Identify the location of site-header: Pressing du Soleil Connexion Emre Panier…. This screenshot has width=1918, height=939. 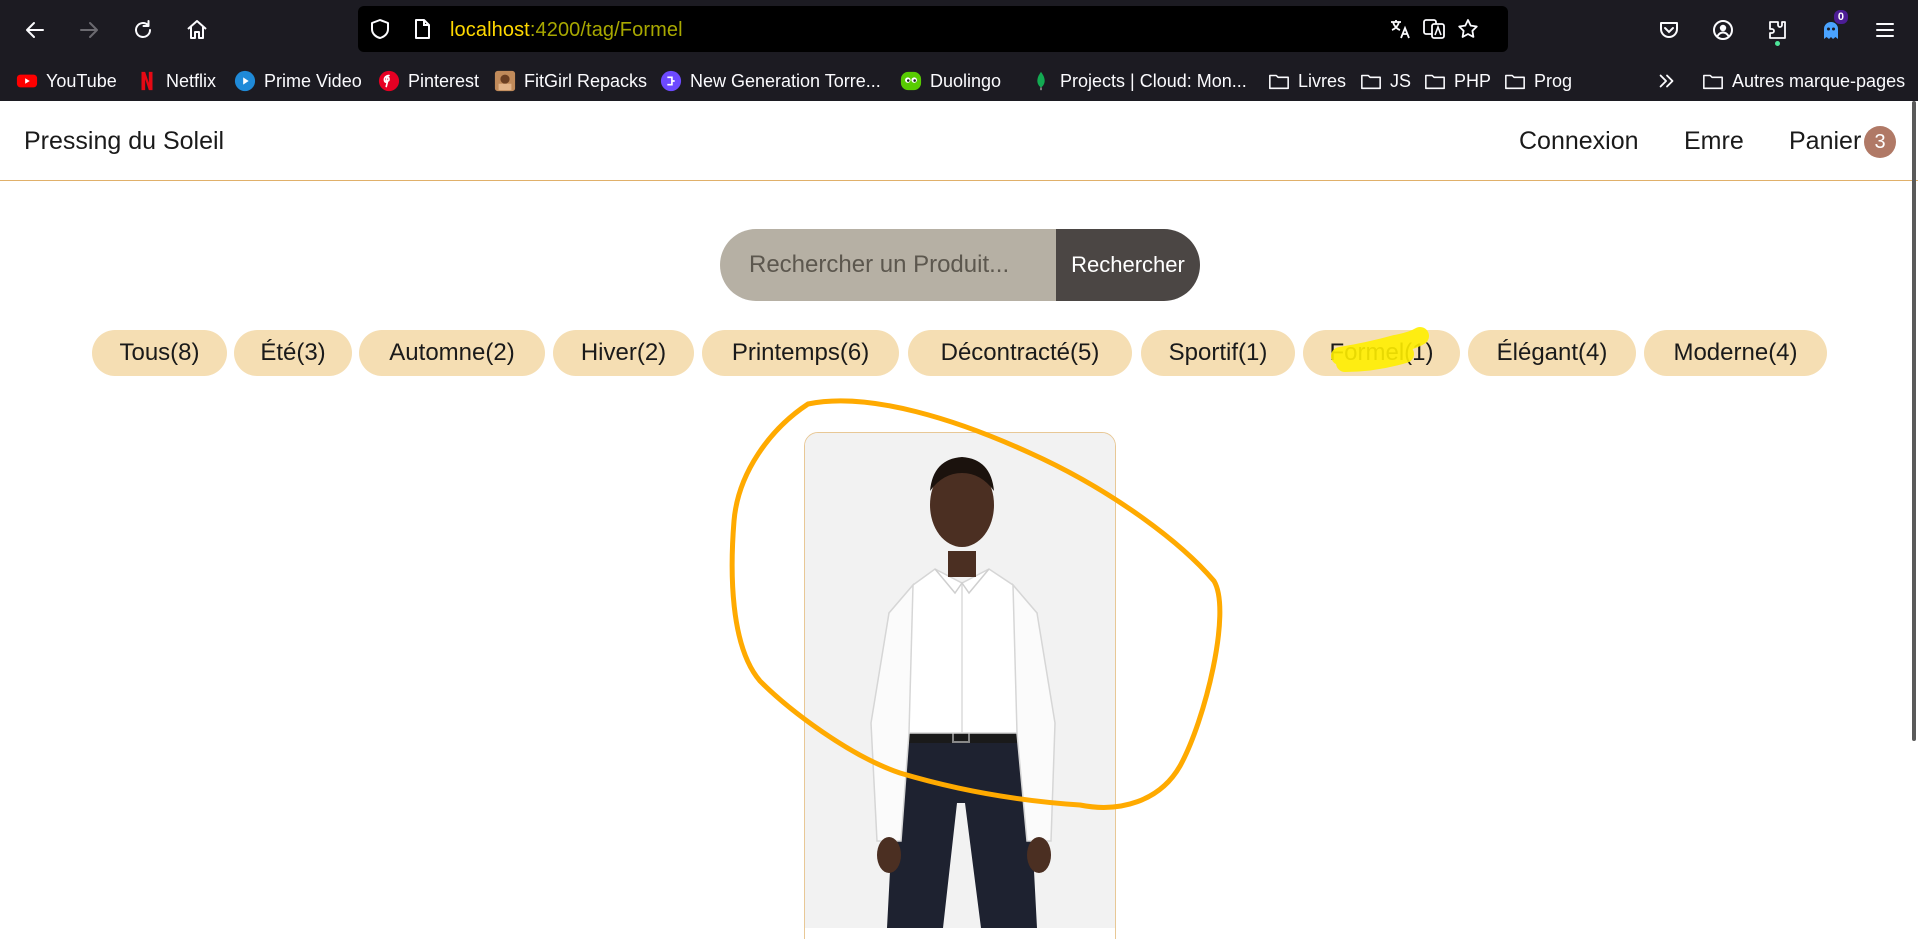
(959, 141).